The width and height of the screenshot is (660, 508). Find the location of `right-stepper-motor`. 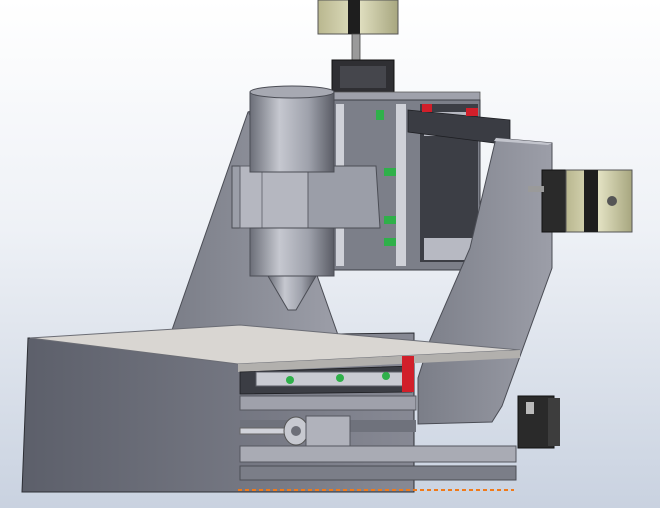

right-stepper-motor is located at coordinates (580, 201).